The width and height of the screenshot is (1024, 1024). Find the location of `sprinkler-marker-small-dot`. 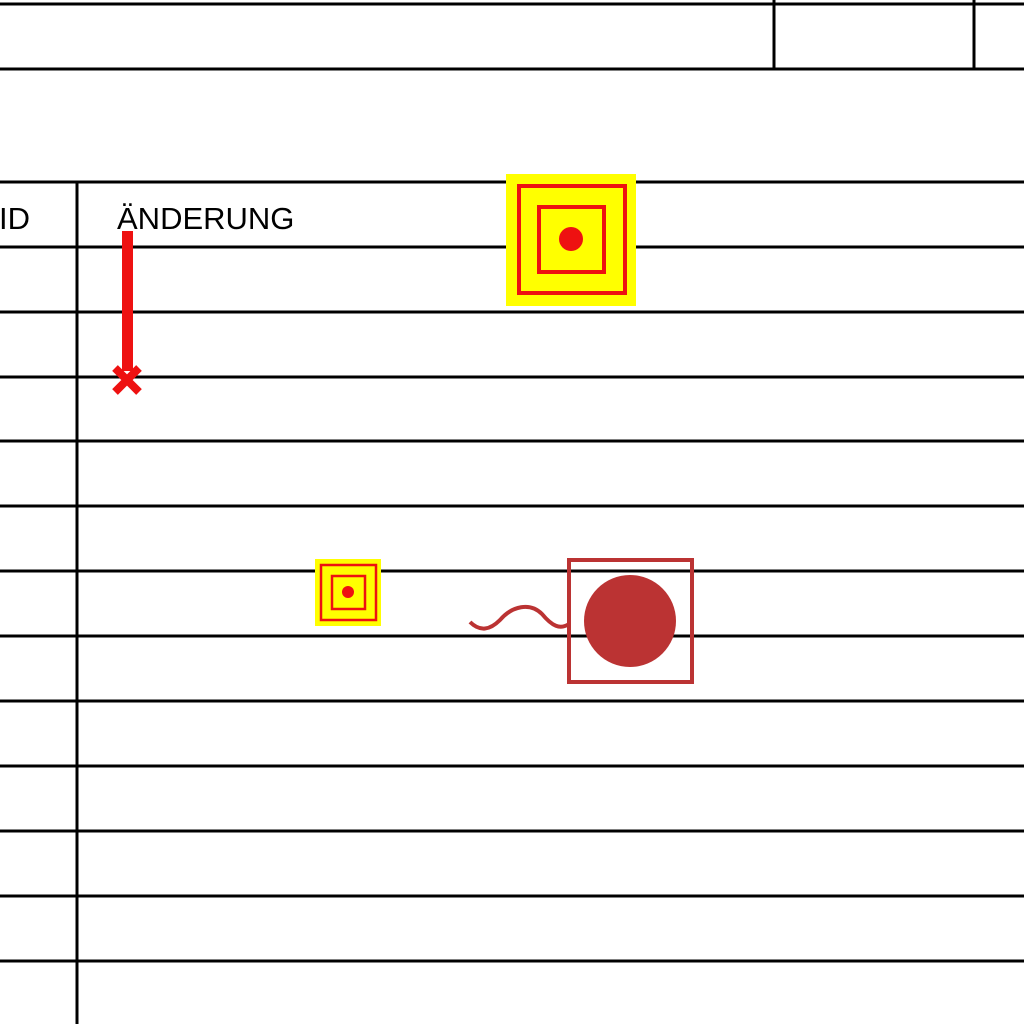

sprinkler-marker-small-dot is located at coordinates (348, 592).